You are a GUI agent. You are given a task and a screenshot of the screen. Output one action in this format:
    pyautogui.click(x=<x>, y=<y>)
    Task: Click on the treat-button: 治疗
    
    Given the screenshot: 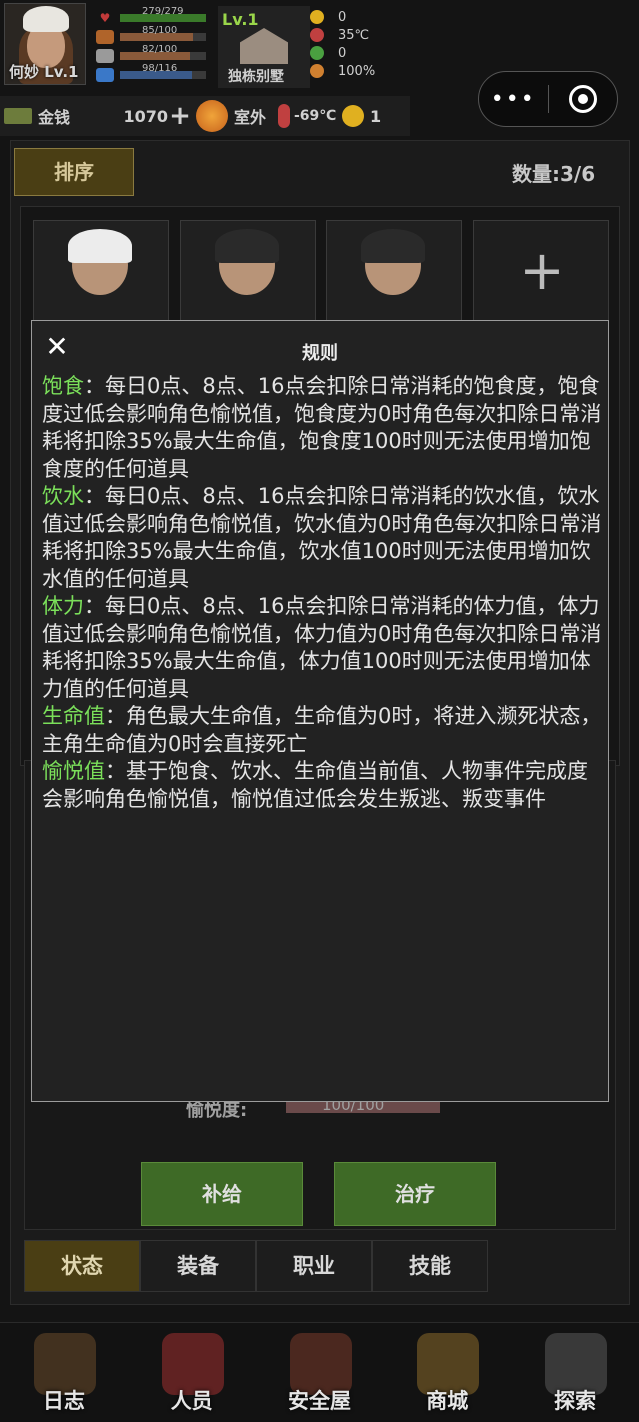 What is the action you would take?
    pyautogui.click(x=415, y=1194)
    